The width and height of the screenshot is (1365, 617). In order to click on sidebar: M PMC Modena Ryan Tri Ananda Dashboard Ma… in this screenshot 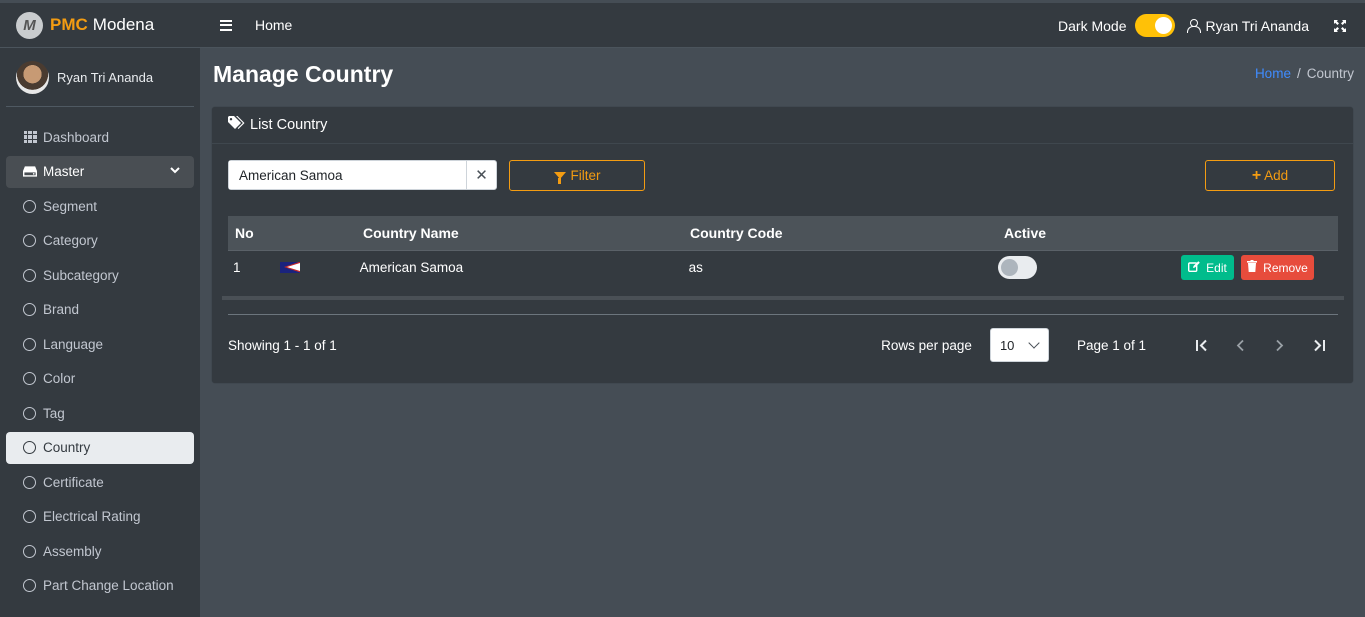, I will do `click(100, 310)`.